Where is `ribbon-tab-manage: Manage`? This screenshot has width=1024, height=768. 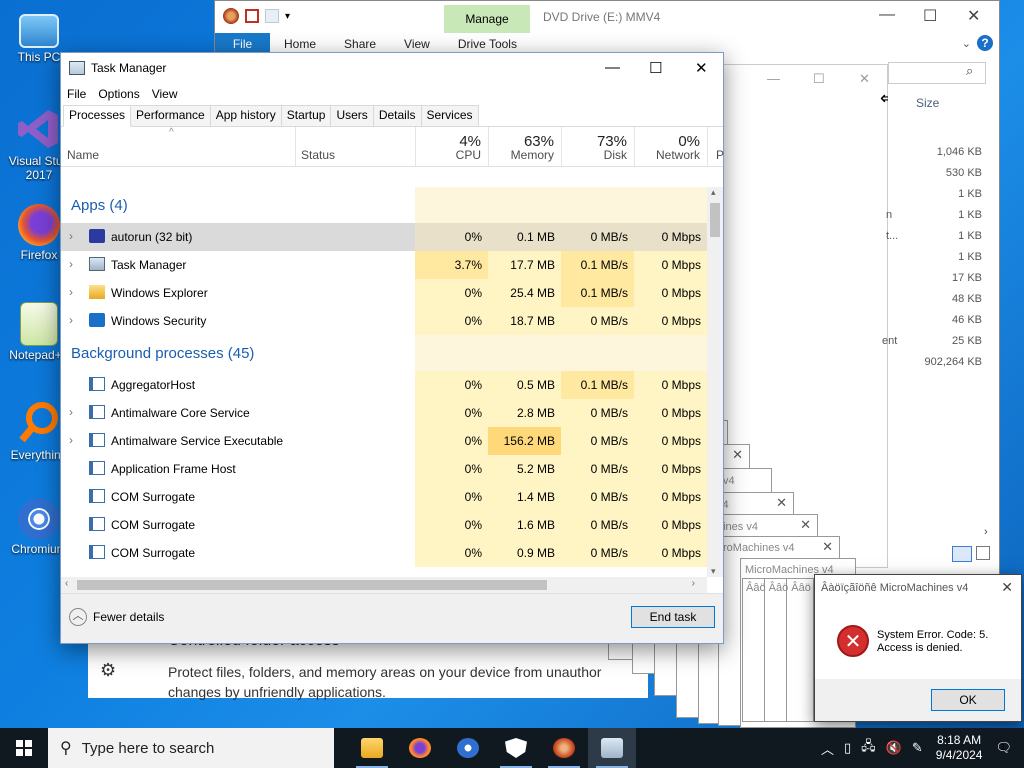 ribbon-tab-manage: Manage is located at coordinates (487, 19).